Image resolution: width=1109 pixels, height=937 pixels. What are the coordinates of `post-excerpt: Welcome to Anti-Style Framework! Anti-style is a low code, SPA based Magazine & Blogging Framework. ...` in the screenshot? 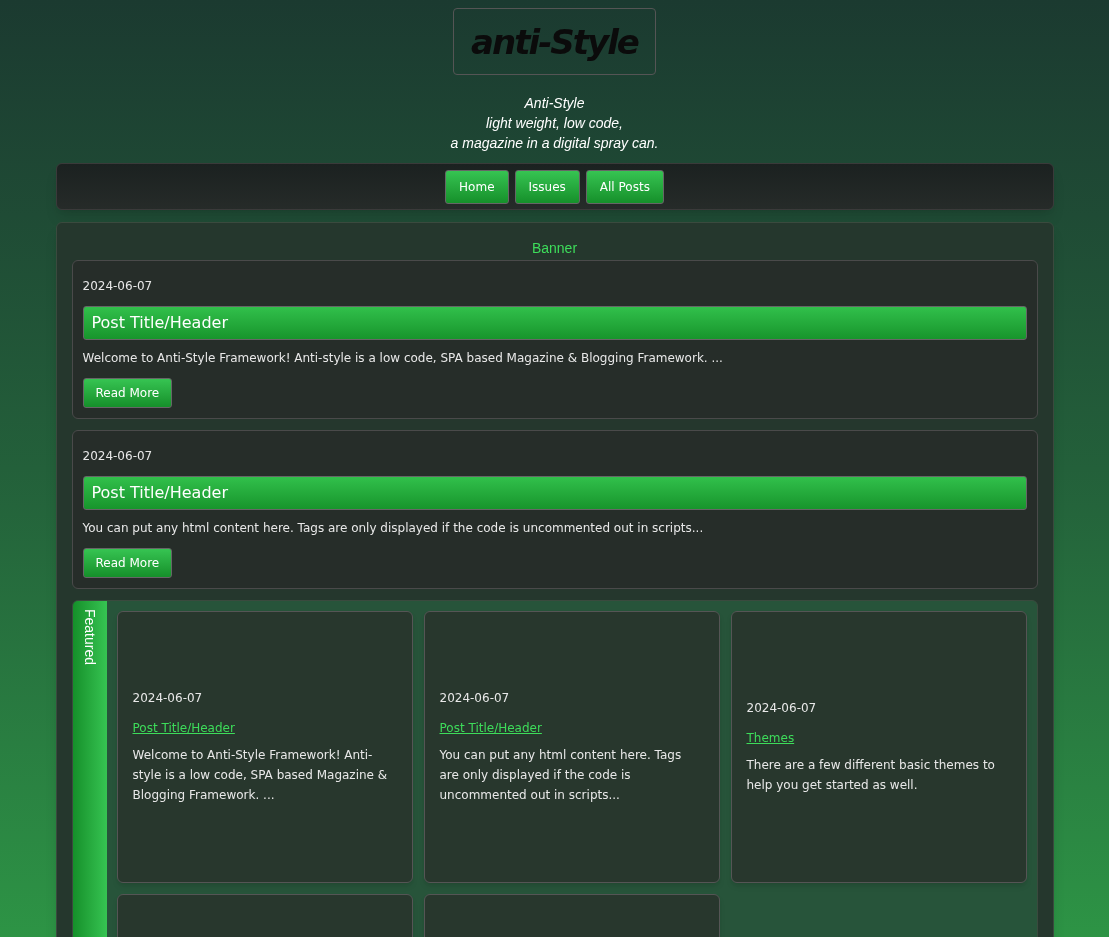 It's located at (402, 358).